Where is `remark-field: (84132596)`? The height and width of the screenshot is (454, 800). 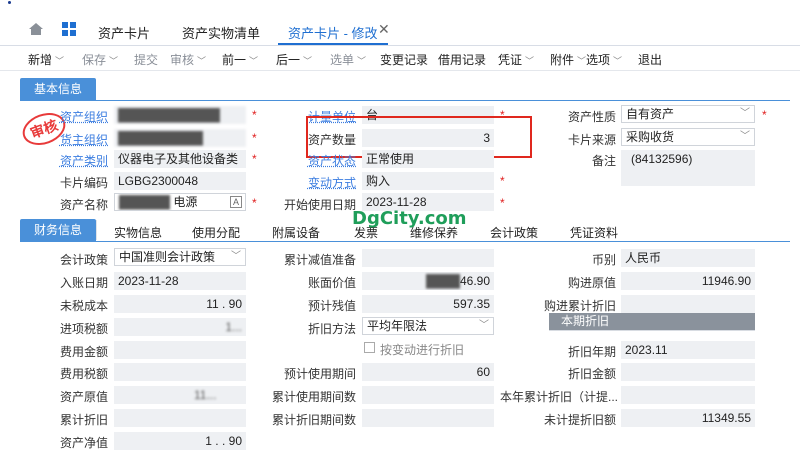 remark-field: (84132596) is located at coordinates (688, 168).